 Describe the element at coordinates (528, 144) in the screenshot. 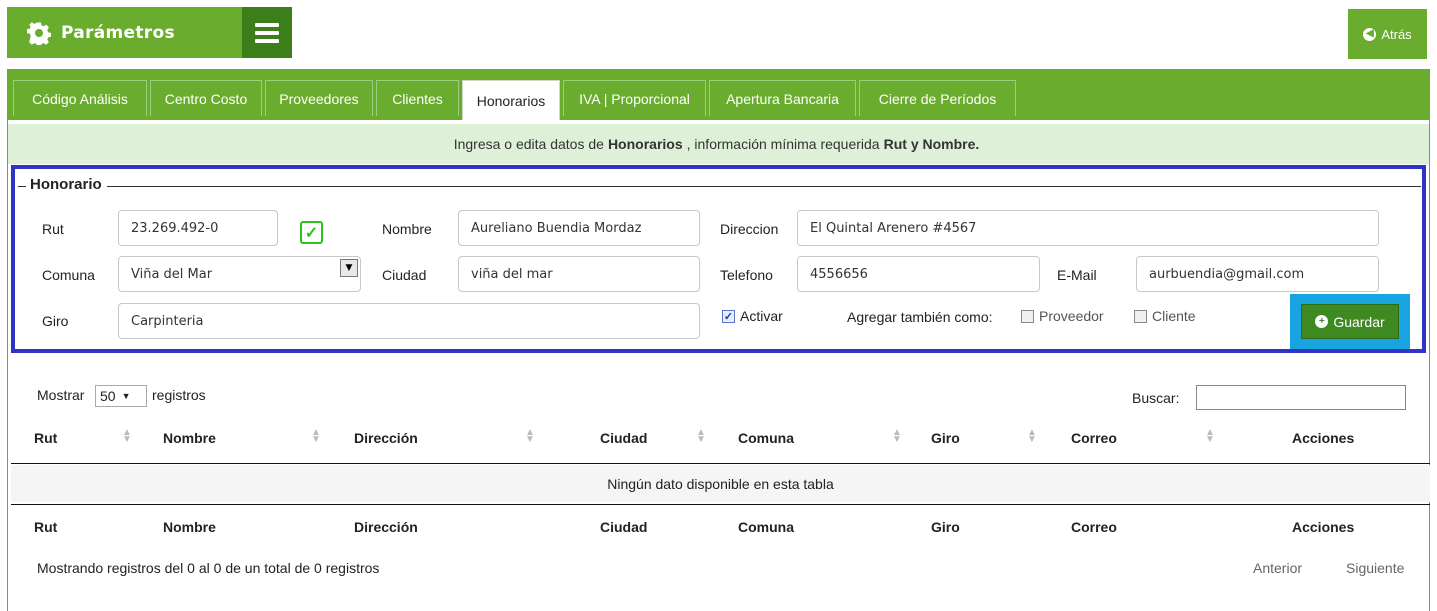

I see `info-prefix: Ingresa o edita datos de` at that location.